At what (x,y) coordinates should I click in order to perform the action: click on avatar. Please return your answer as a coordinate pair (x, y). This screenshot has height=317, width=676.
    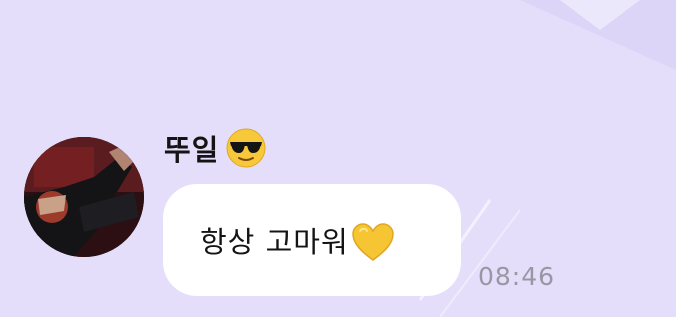
    Looking at the image, I should click on (84, 197).